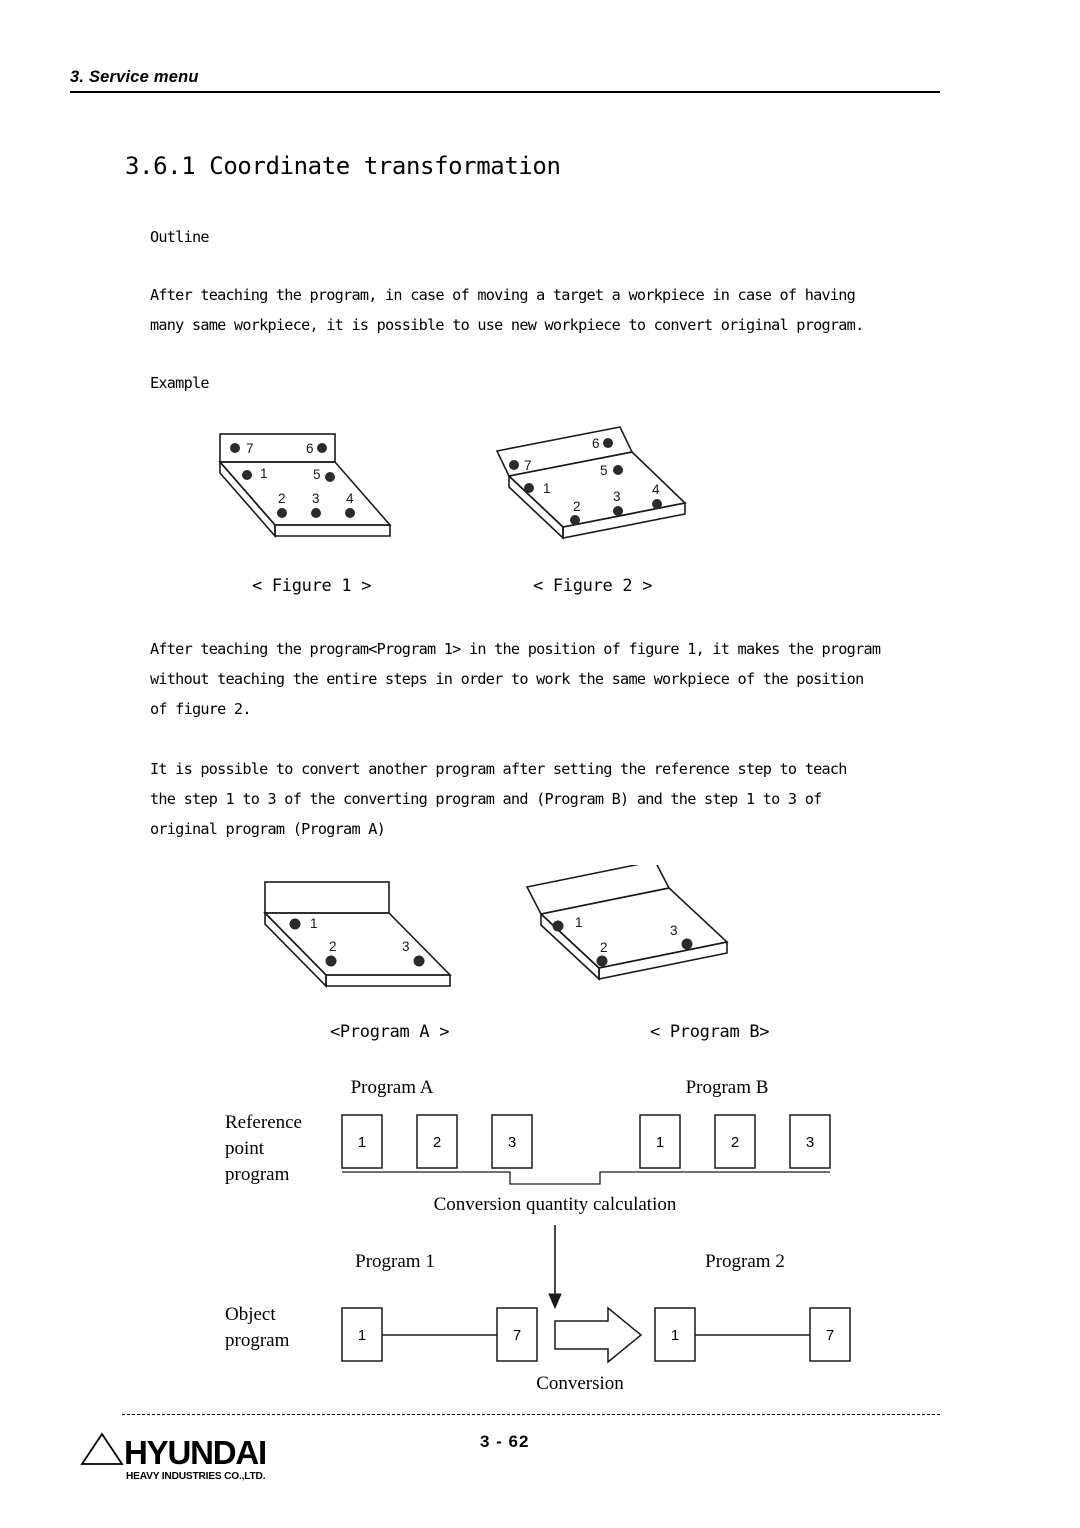  What do you see at coordinates (600, 490) in the screenshot?
I see `figure-2-illustration: 7 6 1 5 2 3 4` at bounding box center [600, 490].